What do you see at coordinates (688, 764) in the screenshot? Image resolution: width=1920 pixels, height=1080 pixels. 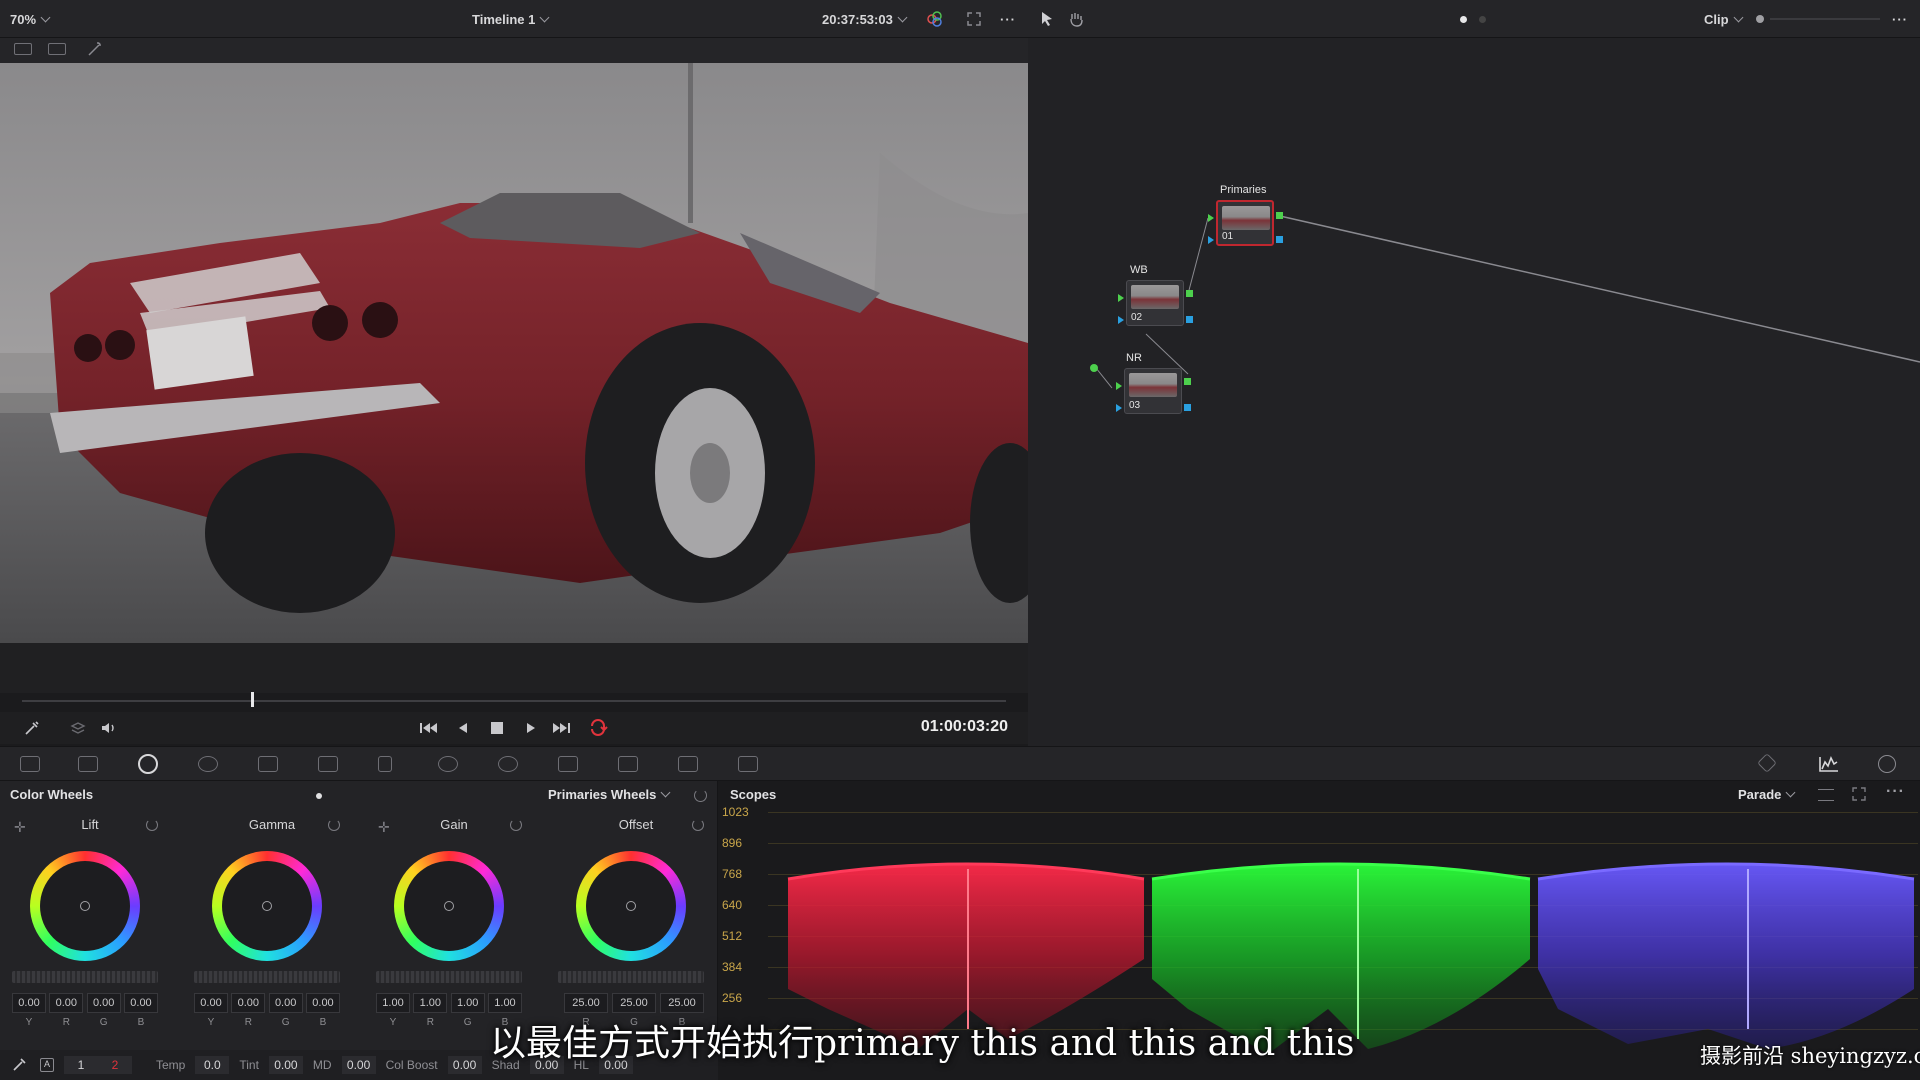 I see `sizing-icon` at bounding box center [688, 764].